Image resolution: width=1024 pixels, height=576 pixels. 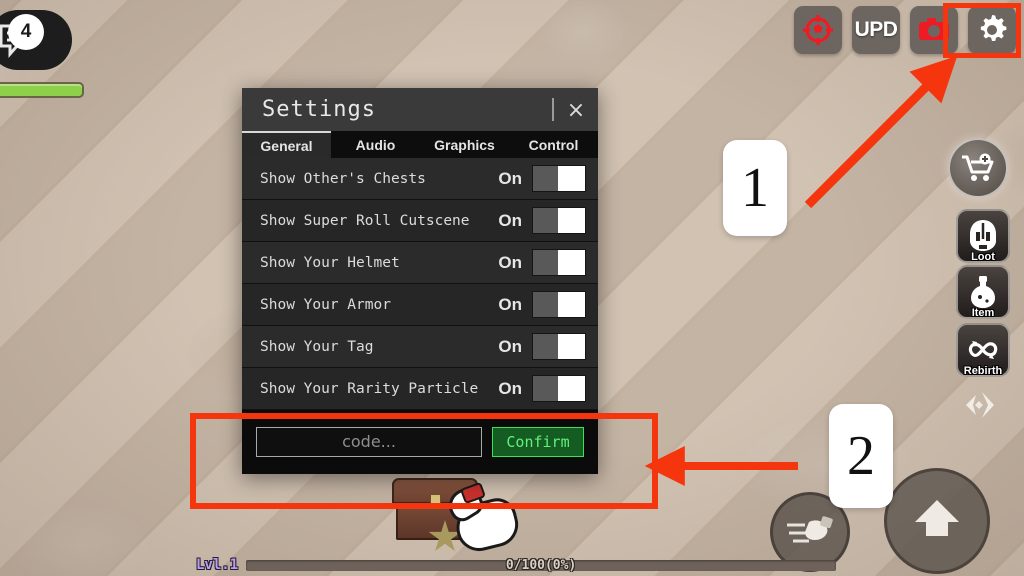 I want to click on tab-audio: Audio, so click(x=375, y=144).